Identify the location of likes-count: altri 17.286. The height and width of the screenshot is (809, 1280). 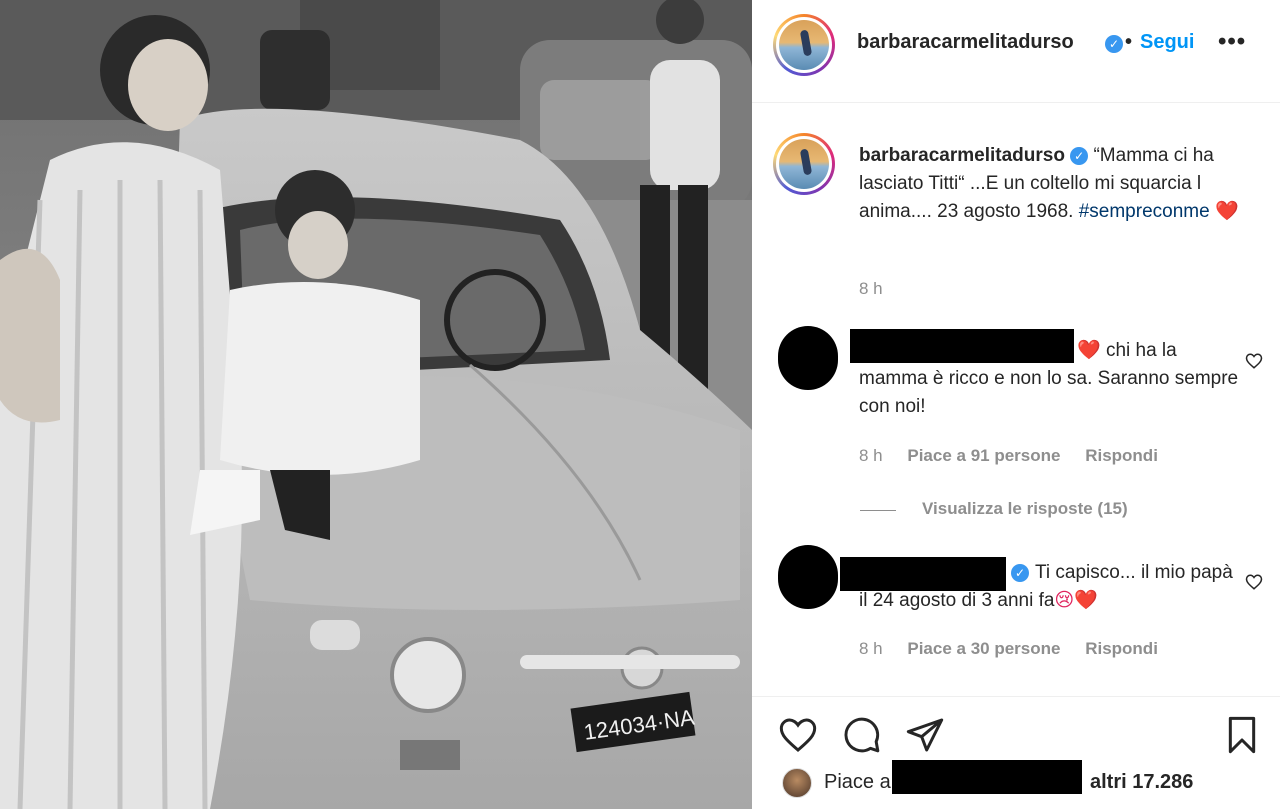
(1141, 782).